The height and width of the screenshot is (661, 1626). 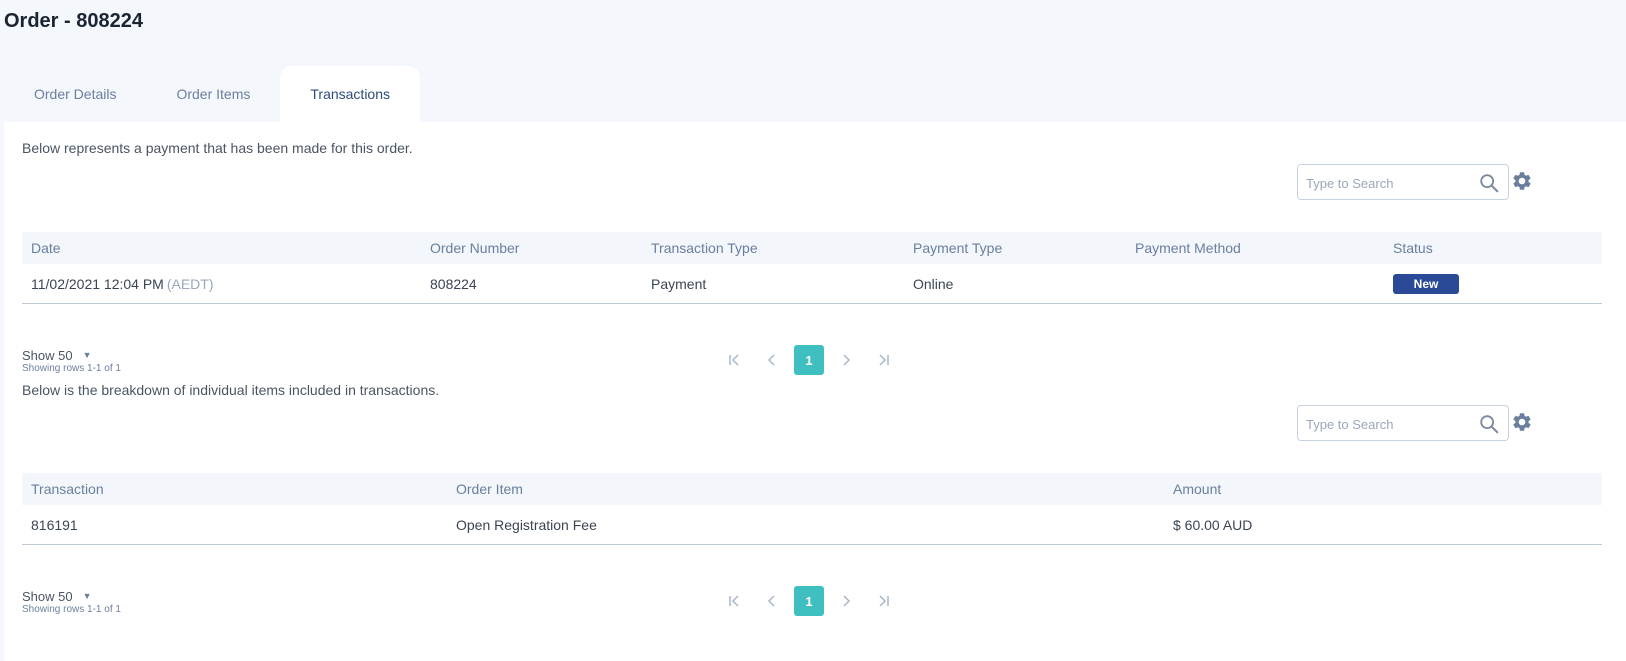 I want to click on column-header-payment-method: Payment Method, so click(x=1188, y=248).